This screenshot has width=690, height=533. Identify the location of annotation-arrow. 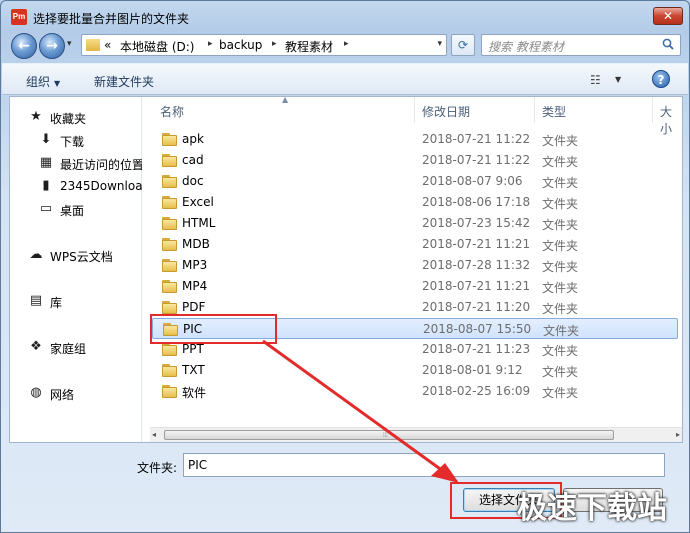
(360, 411).